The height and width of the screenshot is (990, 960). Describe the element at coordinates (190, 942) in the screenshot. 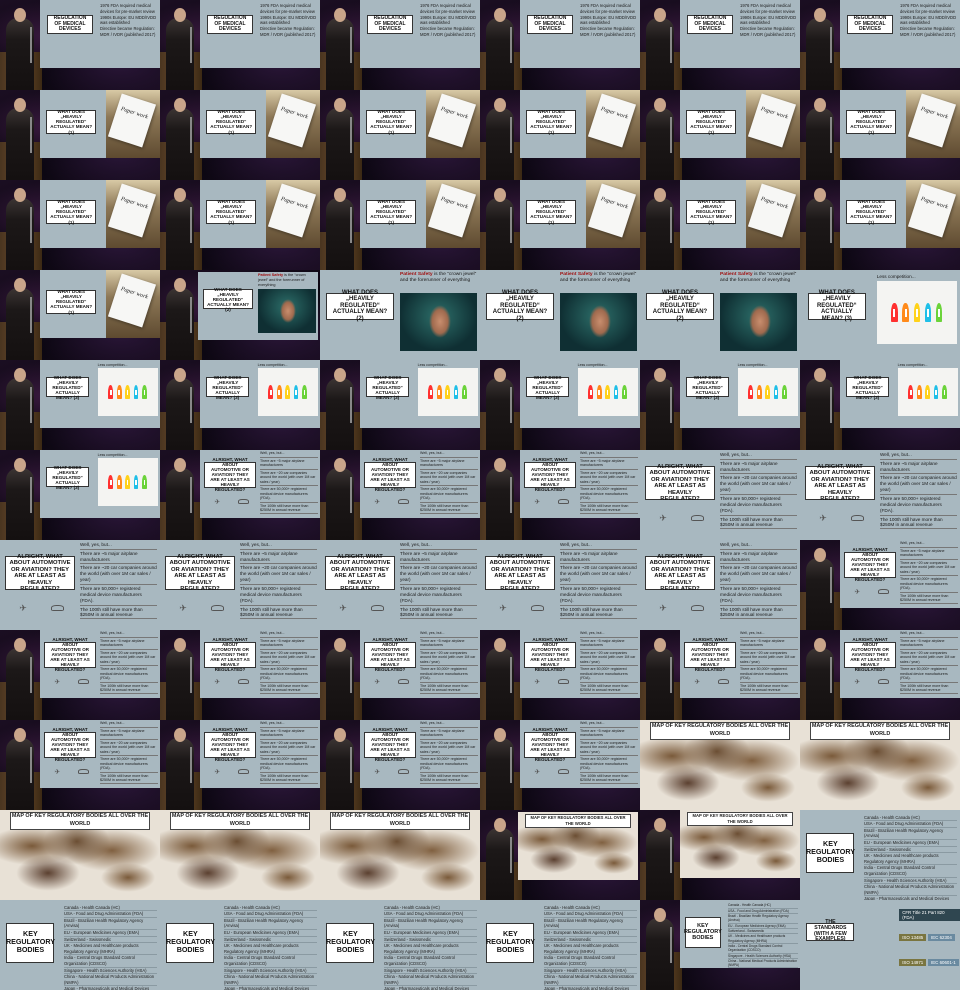

I see `slide-title: KEY REGULATORY BODIES` at that location.